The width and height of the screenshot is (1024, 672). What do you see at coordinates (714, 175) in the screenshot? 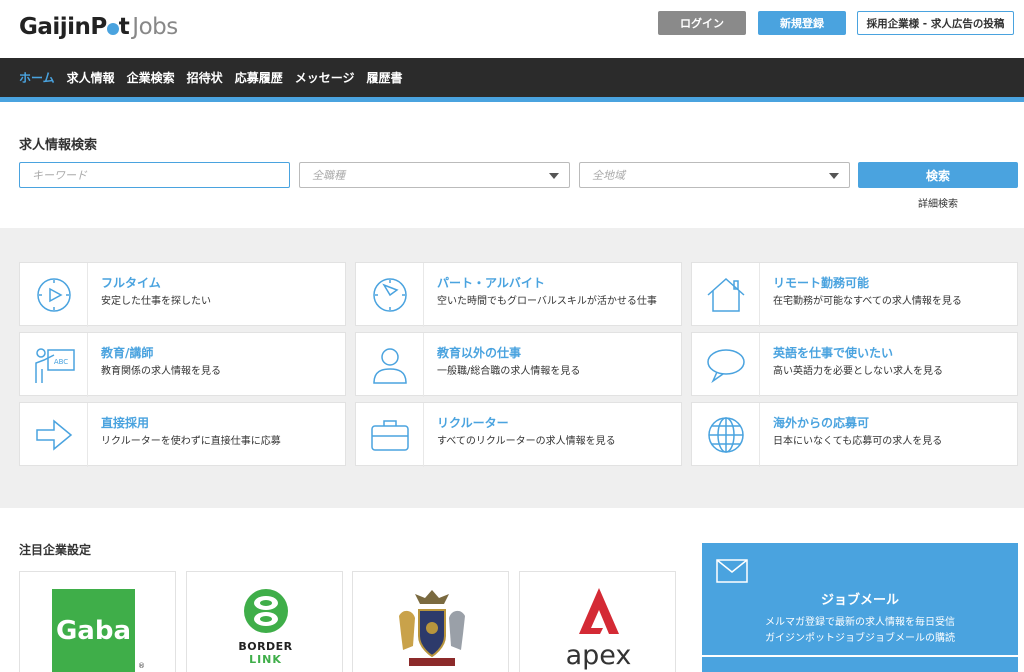
I see `region-select: 全地域` at bounding box center [714, 175].